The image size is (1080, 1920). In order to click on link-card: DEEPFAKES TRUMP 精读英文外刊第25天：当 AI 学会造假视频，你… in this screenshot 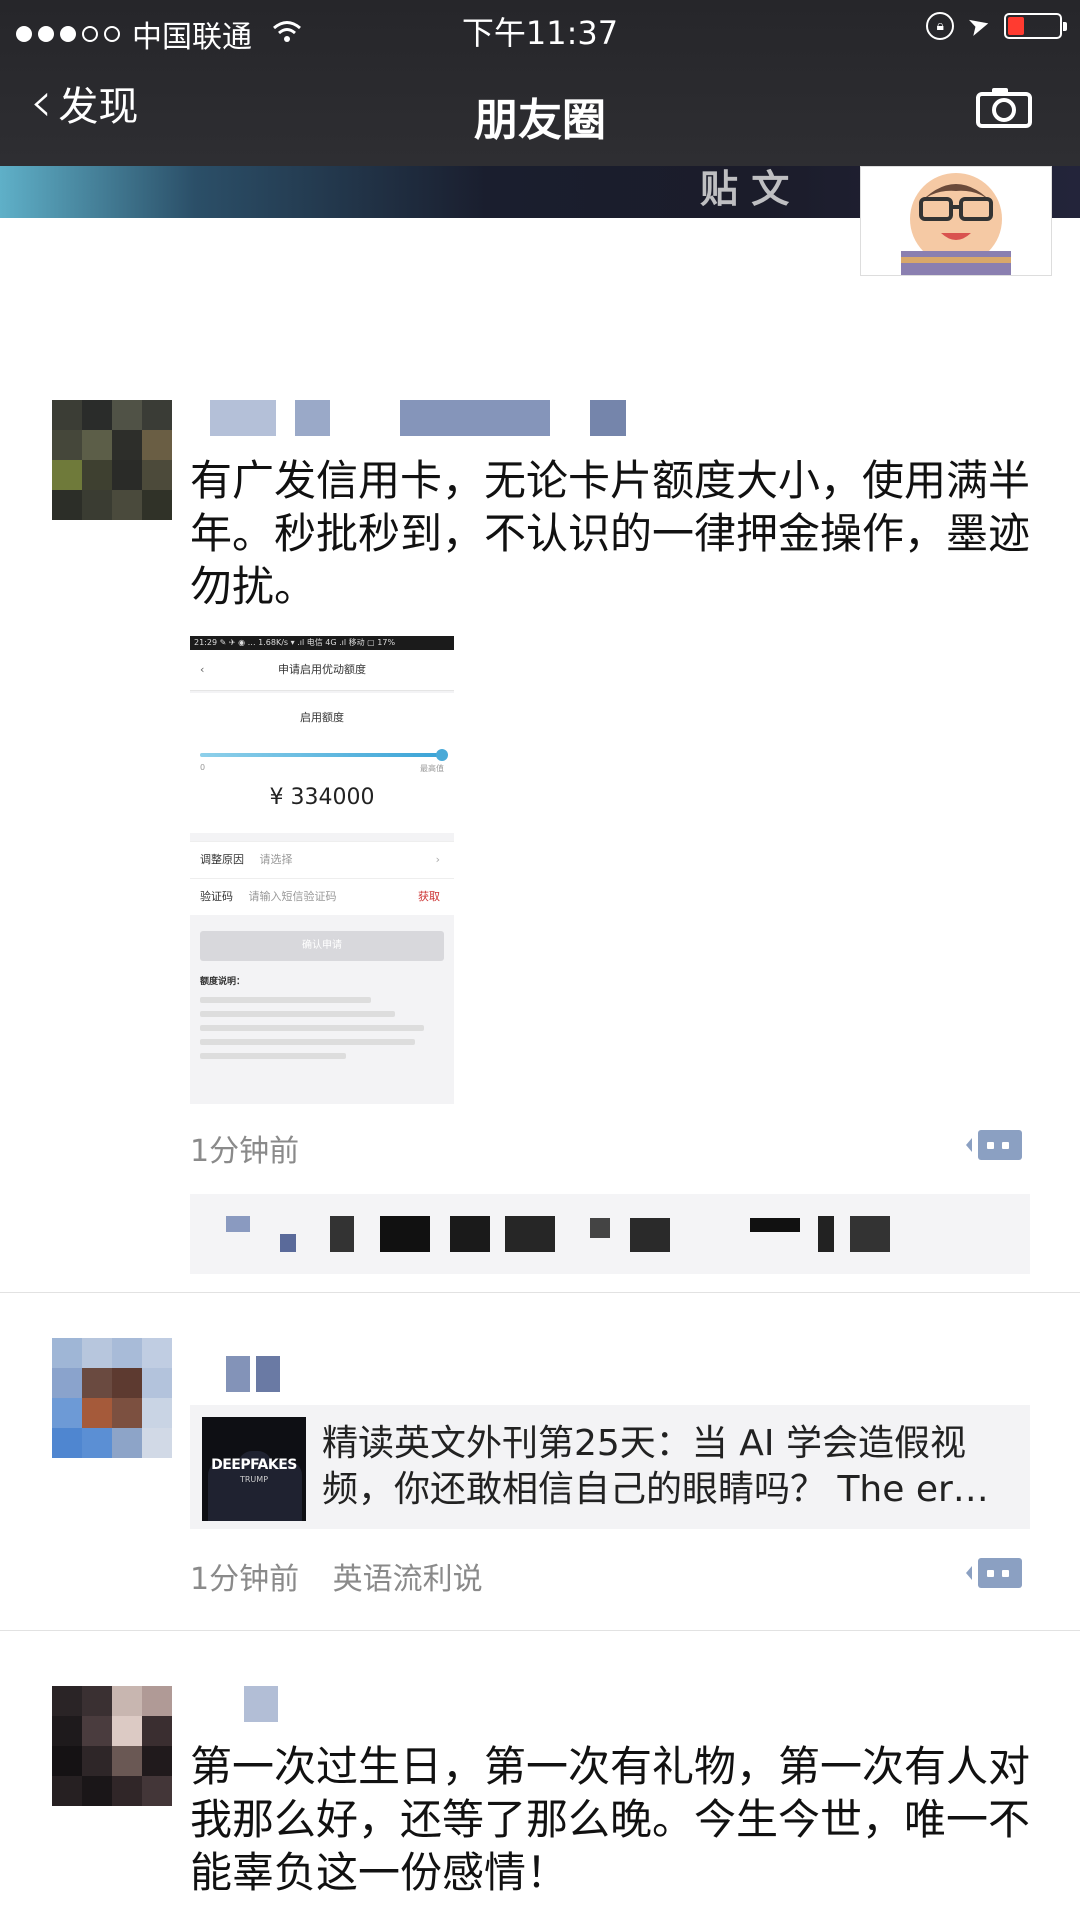, I will do `click(610, 1467)`.